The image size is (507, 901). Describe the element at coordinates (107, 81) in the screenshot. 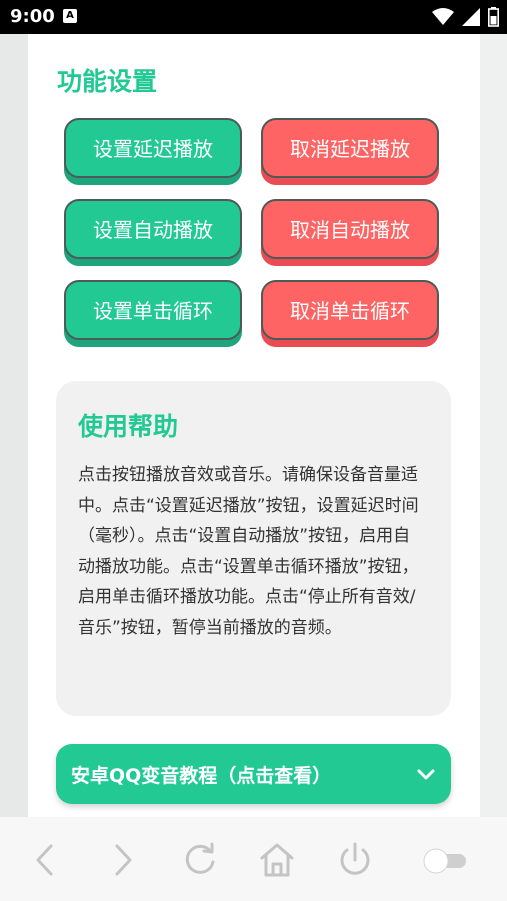

I see `settings-title: 功能设置` at that location.